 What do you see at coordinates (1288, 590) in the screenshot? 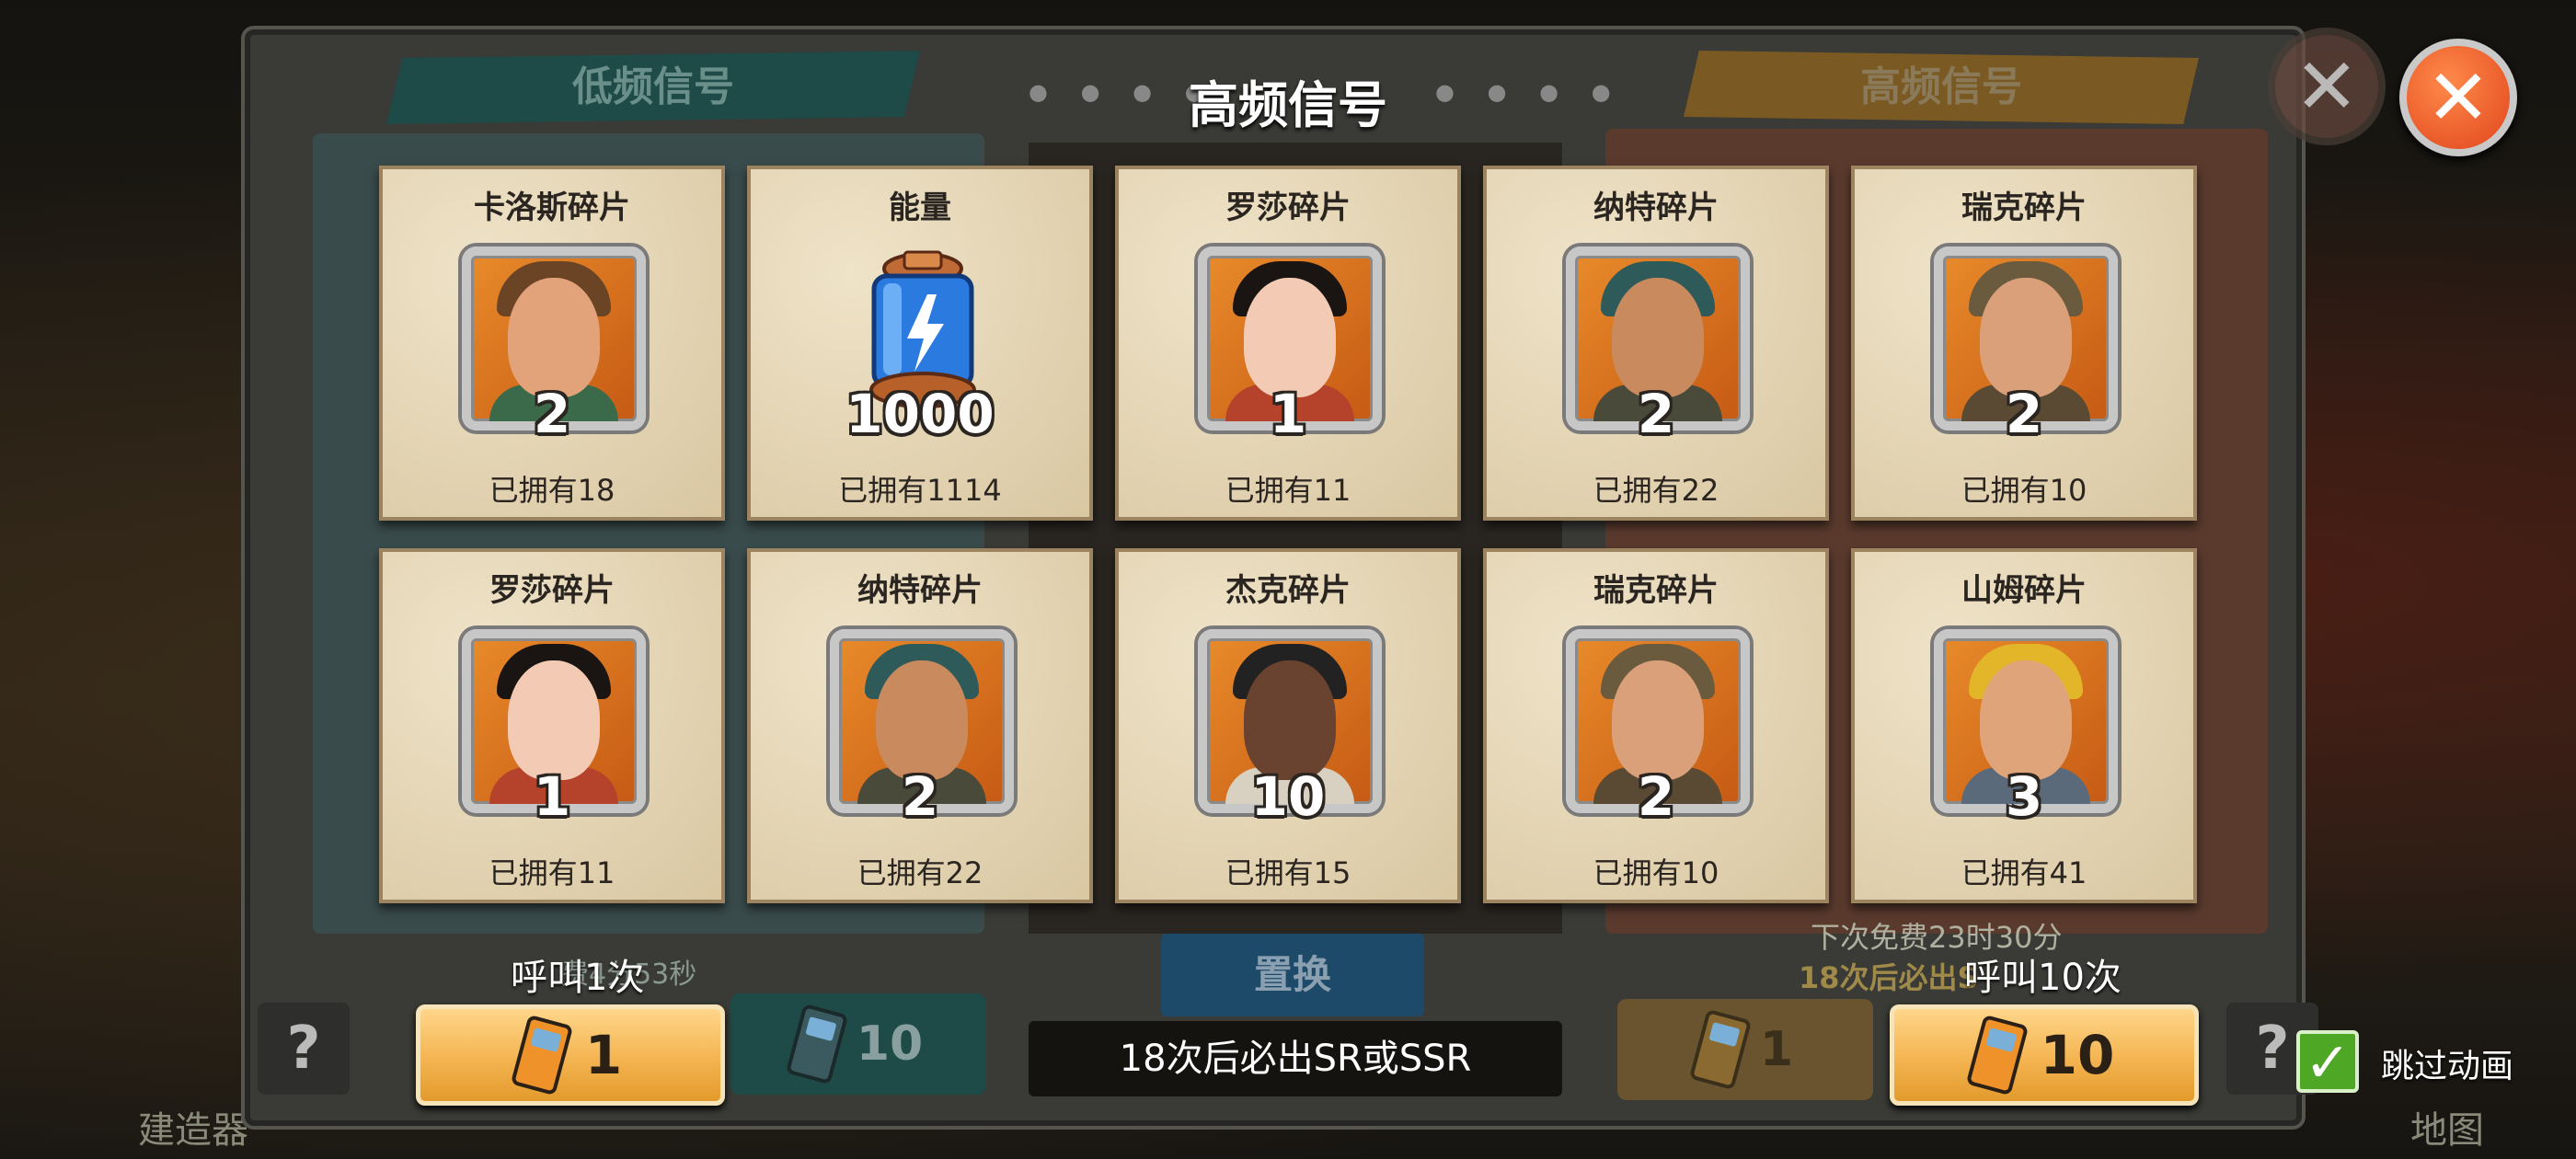
I see `card-name: 杰克碎片` at bounding box center [1288, 590].